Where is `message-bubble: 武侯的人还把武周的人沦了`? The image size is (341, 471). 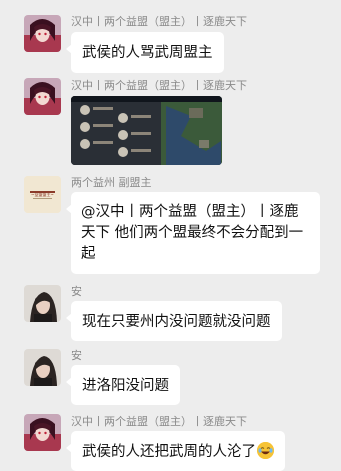
message-bubble: 武侯的人还把武周的人沦了 is located at coordinates (175, 451).